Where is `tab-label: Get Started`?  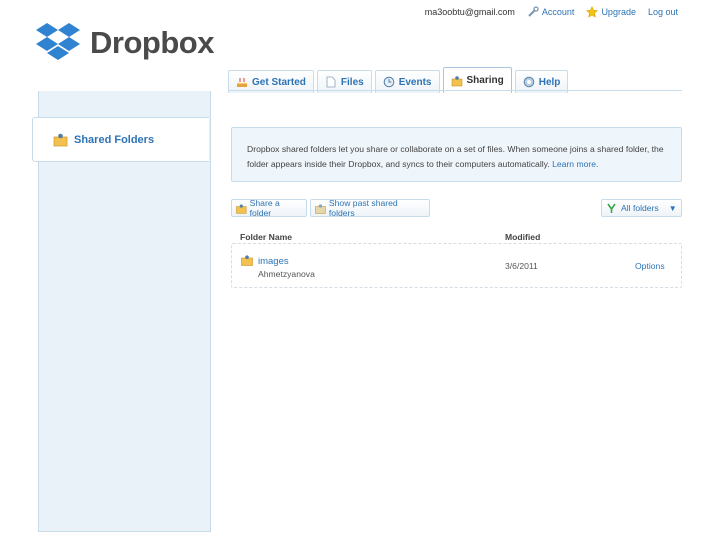 tab-label: Get Started is located at coordinates (279, 82).